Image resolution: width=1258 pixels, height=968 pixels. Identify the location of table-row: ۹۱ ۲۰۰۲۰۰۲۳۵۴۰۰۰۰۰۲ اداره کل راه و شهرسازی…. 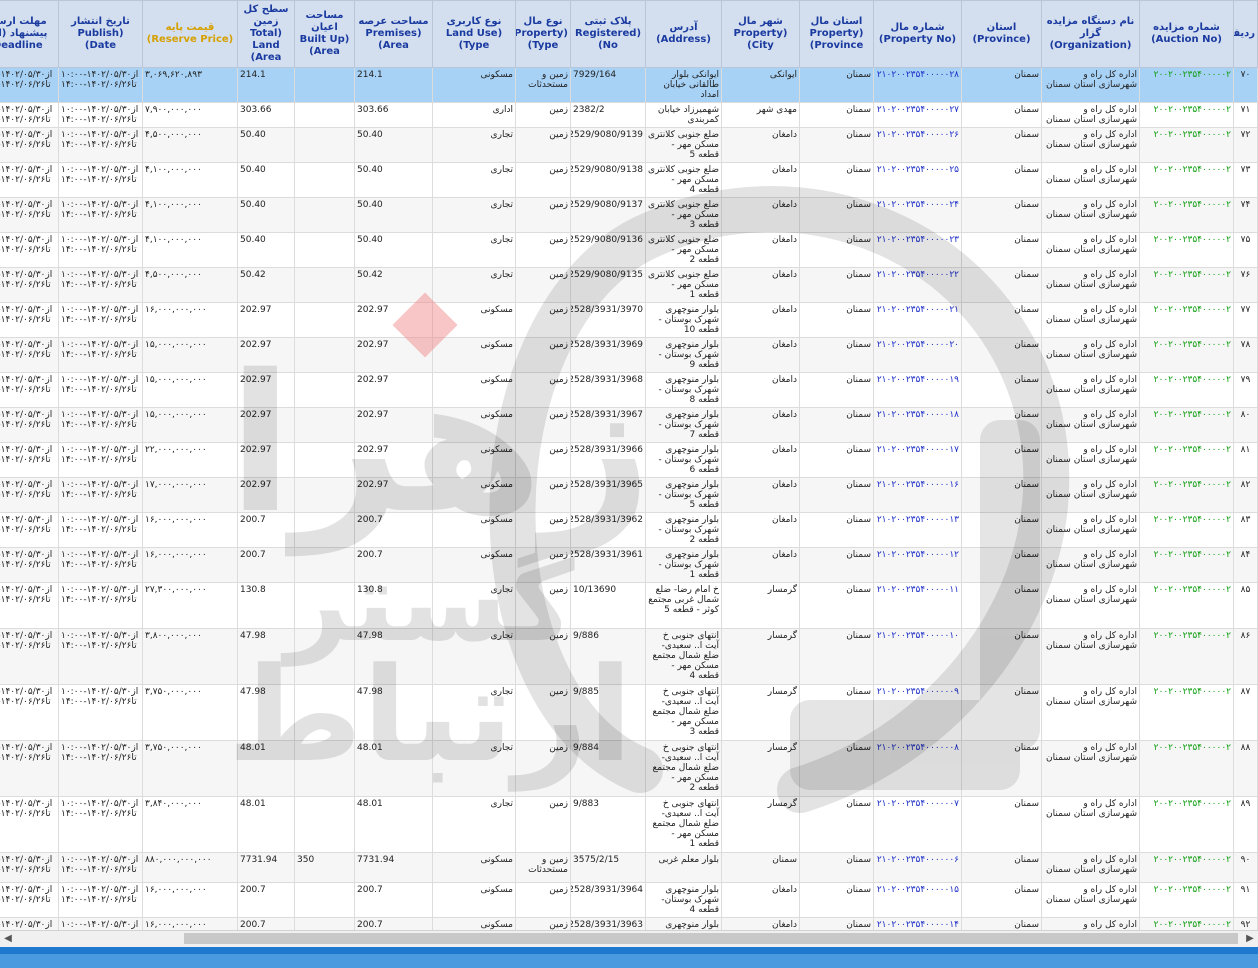
(629, 900).